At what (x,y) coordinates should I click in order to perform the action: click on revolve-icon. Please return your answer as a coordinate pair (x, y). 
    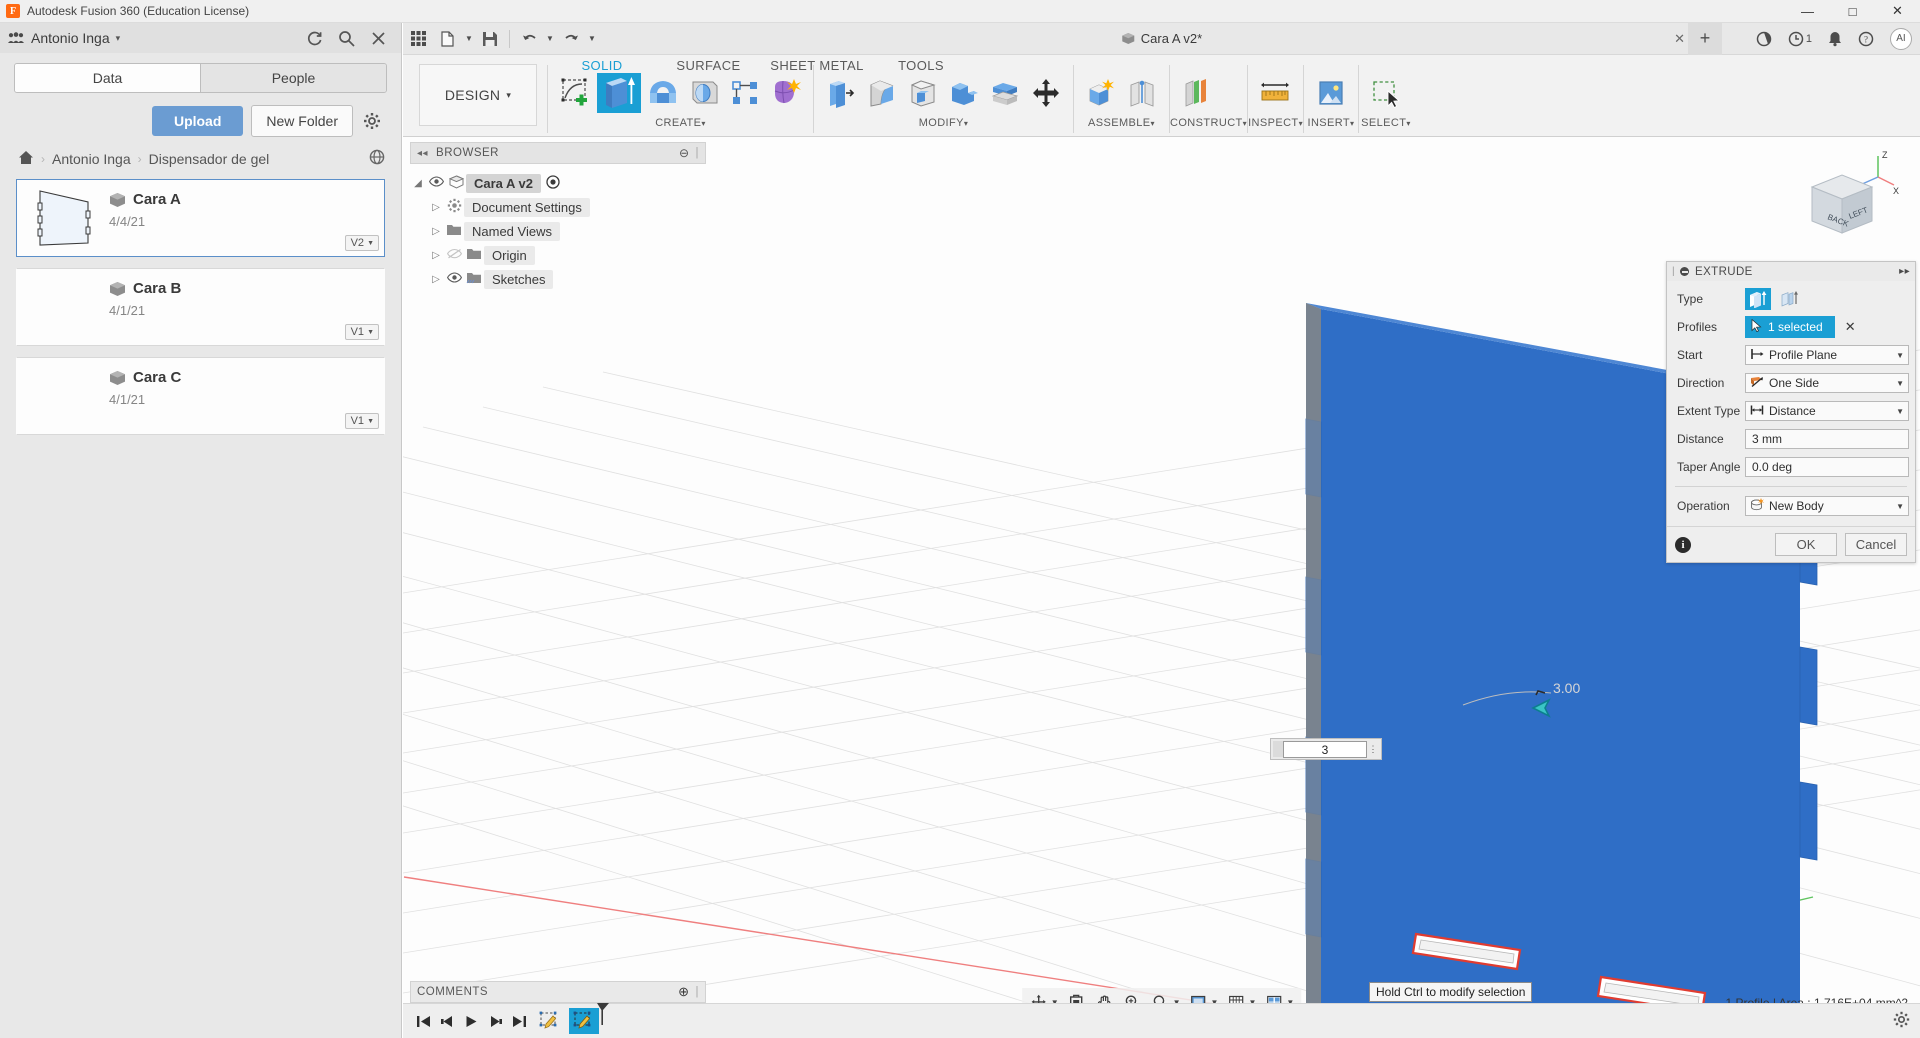
    Looking at the image, I should click on (663, 93).